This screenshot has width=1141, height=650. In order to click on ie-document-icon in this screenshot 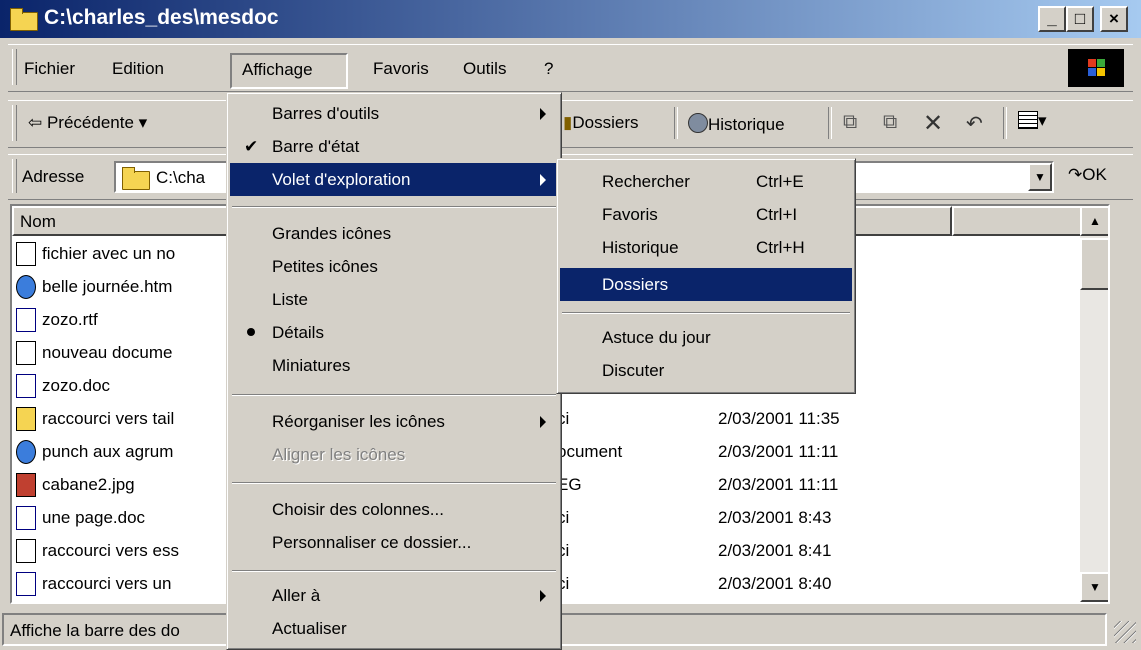, I will do `click(26, 287)`.